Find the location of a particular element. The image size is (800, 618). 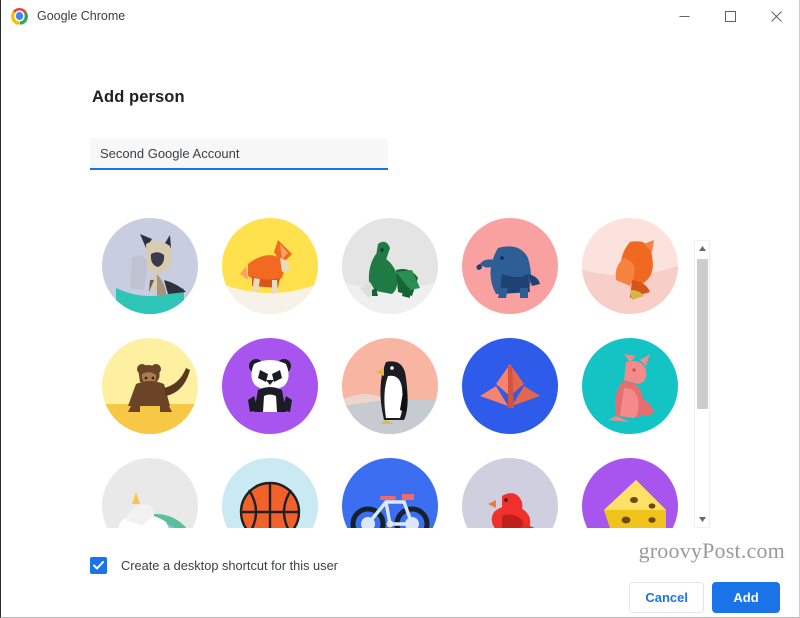

butterfly-icon is located at coordinates (510, 386).